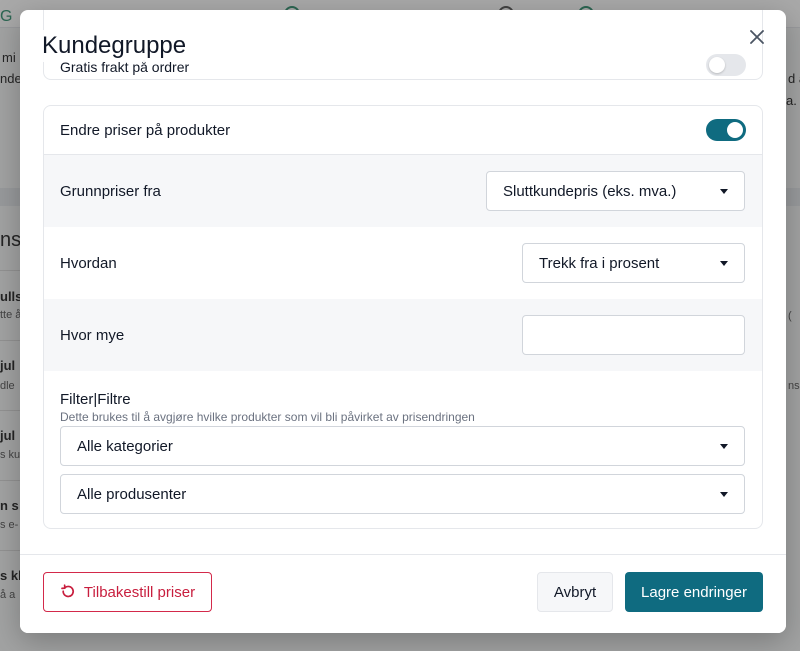  I want to click on category-filter-select: Alle kategorier, so click(402, 446).